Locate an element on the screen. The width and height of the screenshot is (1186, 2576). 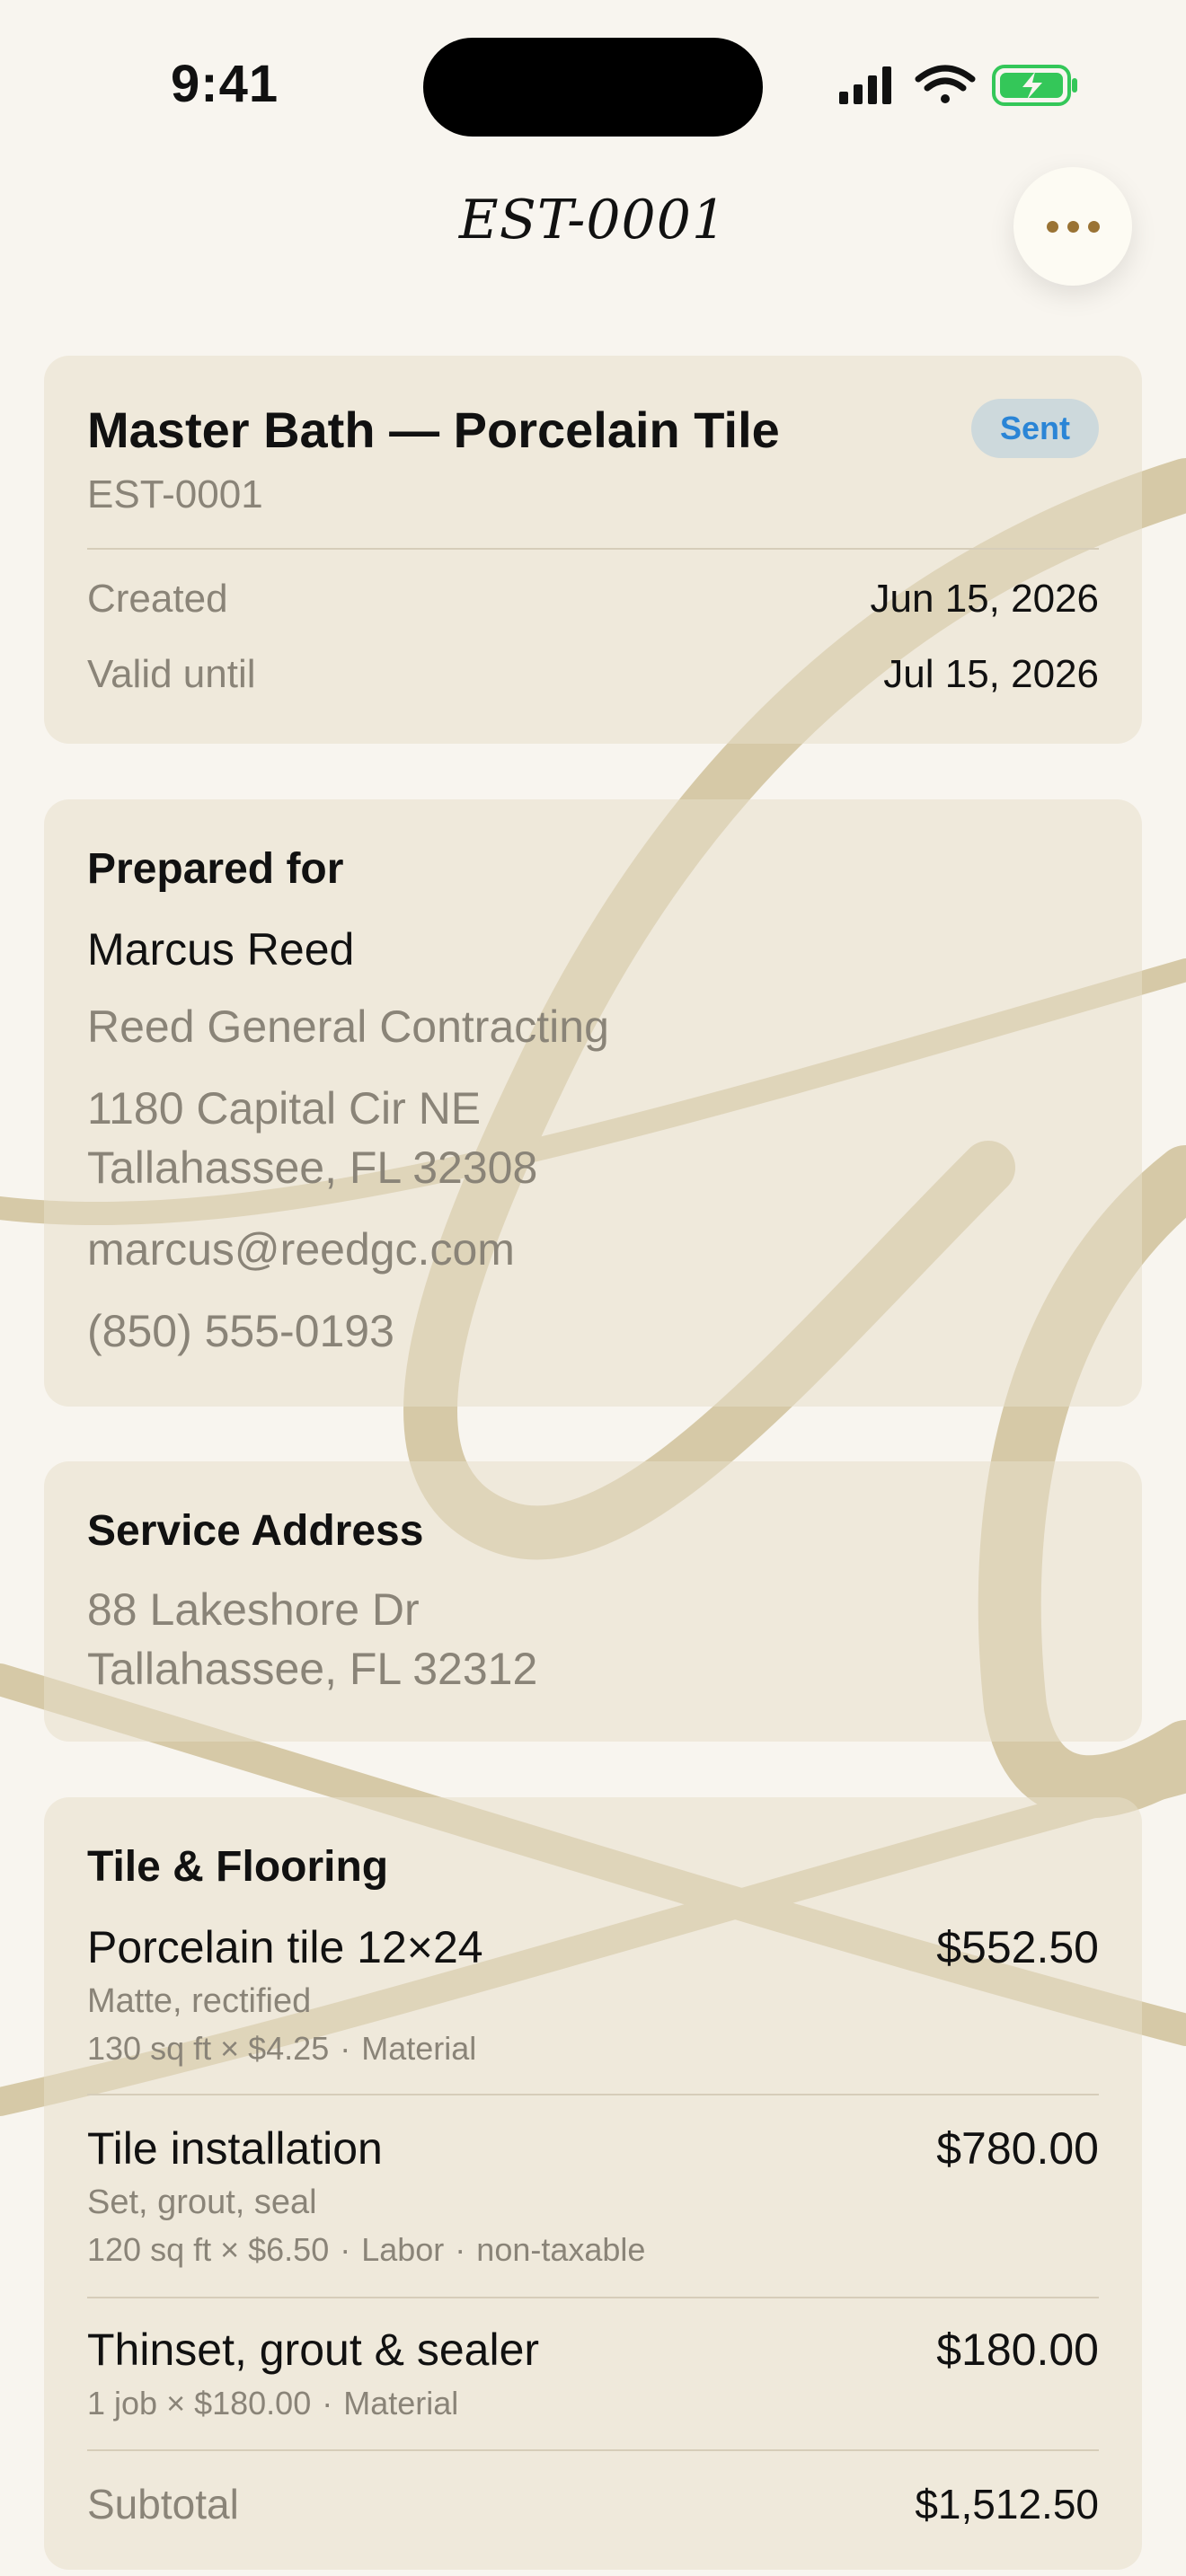
subtotal-label: Subtotal is located at coordinates (163, 2504).